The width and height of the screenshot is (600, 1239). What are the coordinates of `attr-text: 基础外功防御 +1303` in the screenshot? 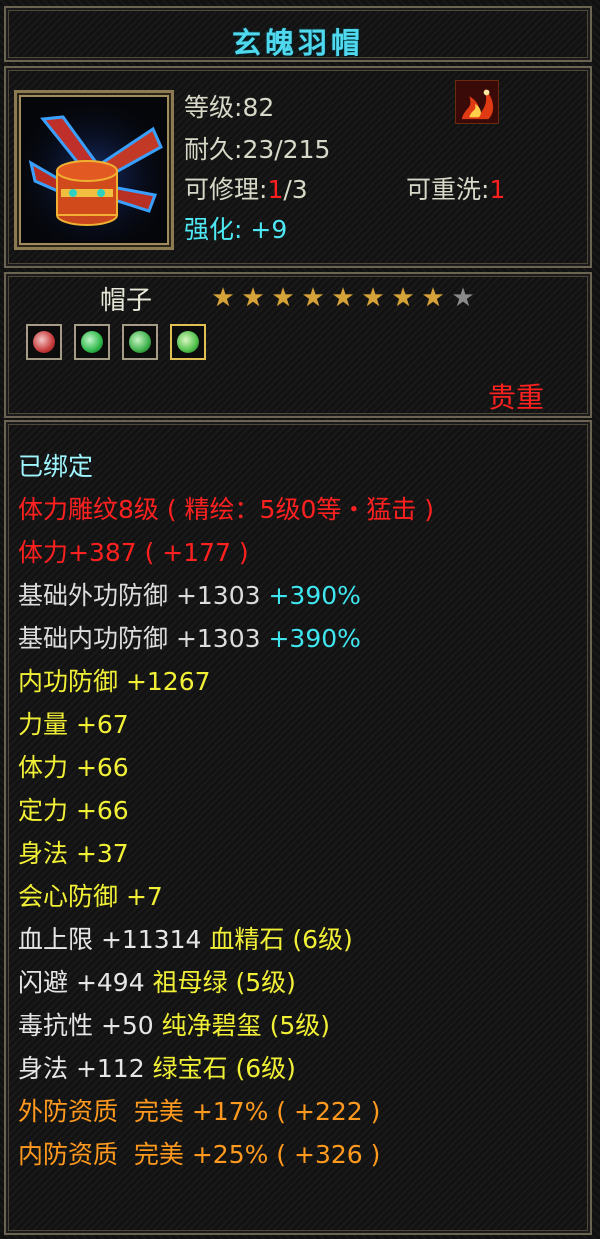 It's located at (139, 595).